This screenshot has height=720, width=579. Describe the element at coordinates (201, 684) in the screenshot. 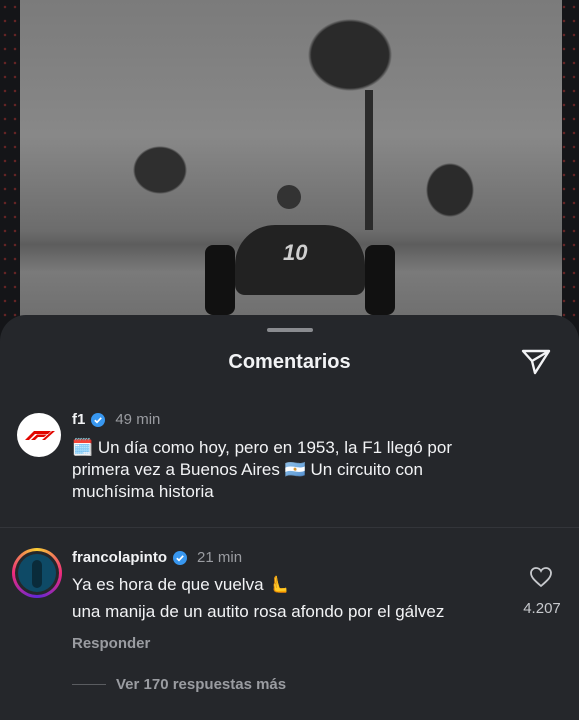

I see `view-replies-button: Ver 170 respuestas más` at that location.